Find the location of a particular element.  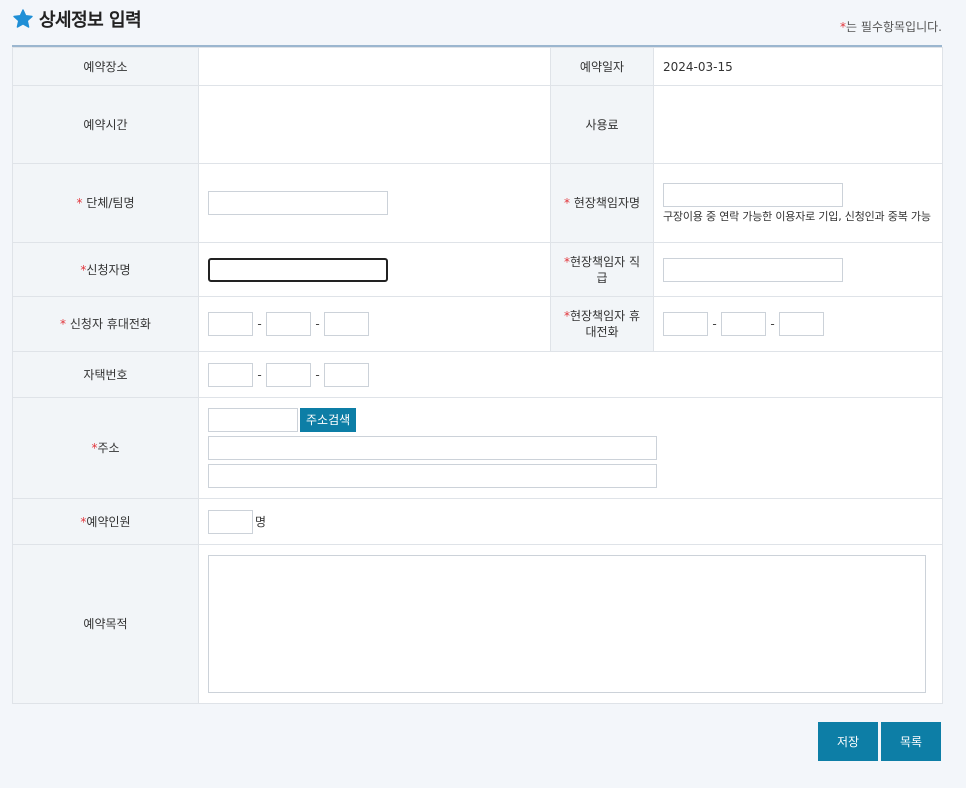

applicant-phone-2-input is located at coordinates (288, 324).